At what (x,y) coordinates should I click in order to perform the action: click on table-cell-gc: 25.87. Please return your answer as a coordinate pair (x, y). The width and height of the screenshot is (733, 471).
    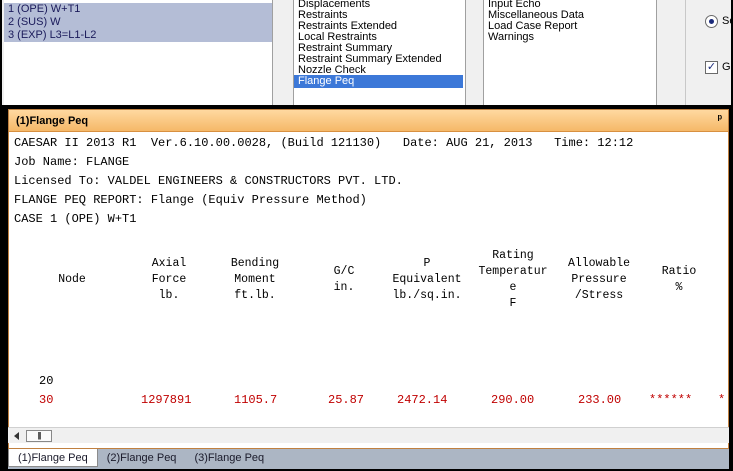
    Looking at the image, I should click on (346, 400).